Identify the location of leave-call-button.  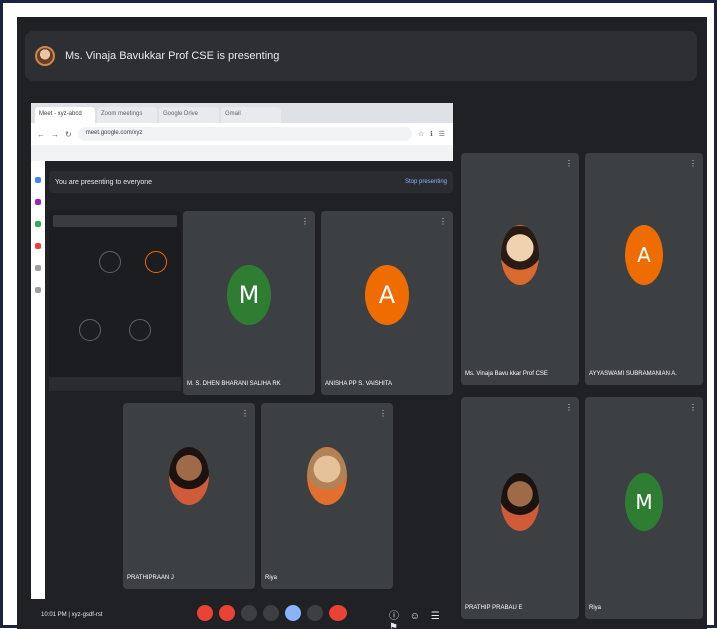
(338, 613).